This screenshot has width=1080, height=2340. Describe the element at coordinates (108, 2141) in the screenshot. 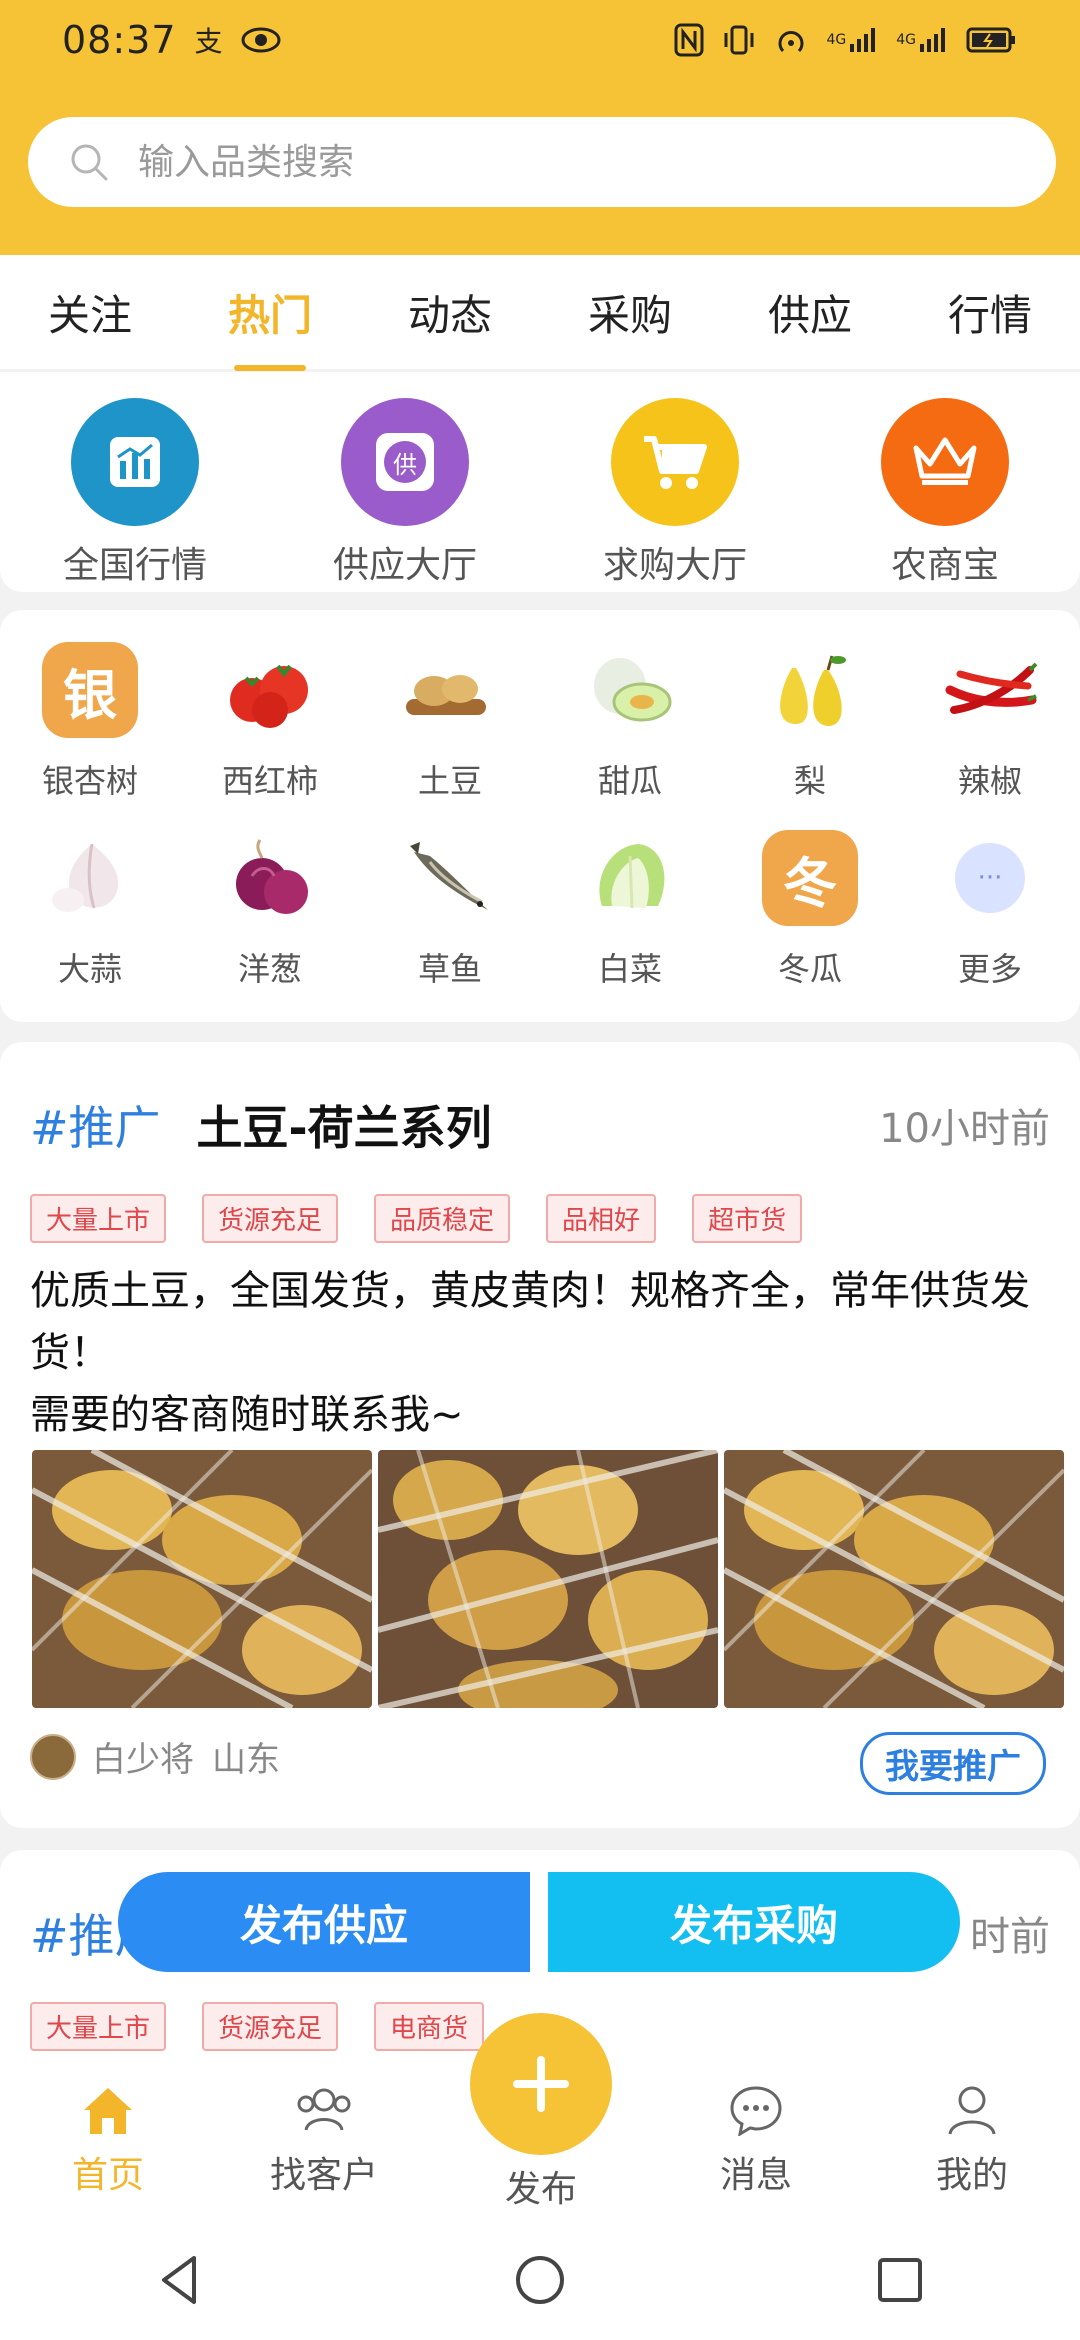

I see `nav-home: 首页` at that location.